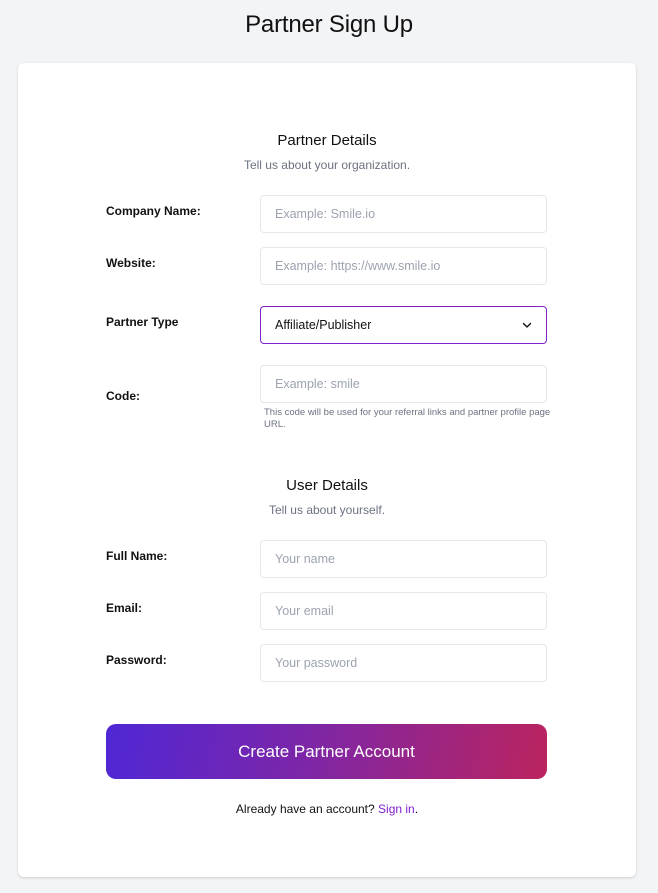  Describe the element at coordinates (403, 384) in the screenshot. I see `code-input` at that location.